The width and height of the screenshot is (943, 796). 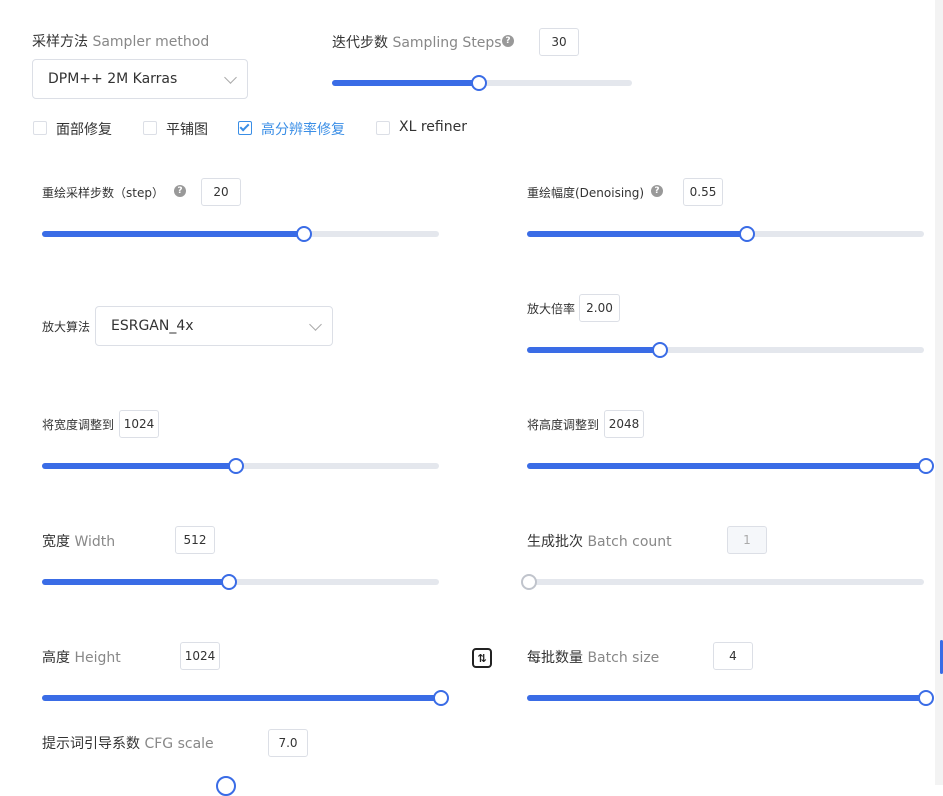 What do you see at coordinates (624, 424) in the screenshot?
I see `resize-height-input: 2048` at bounding box center [624, 424].